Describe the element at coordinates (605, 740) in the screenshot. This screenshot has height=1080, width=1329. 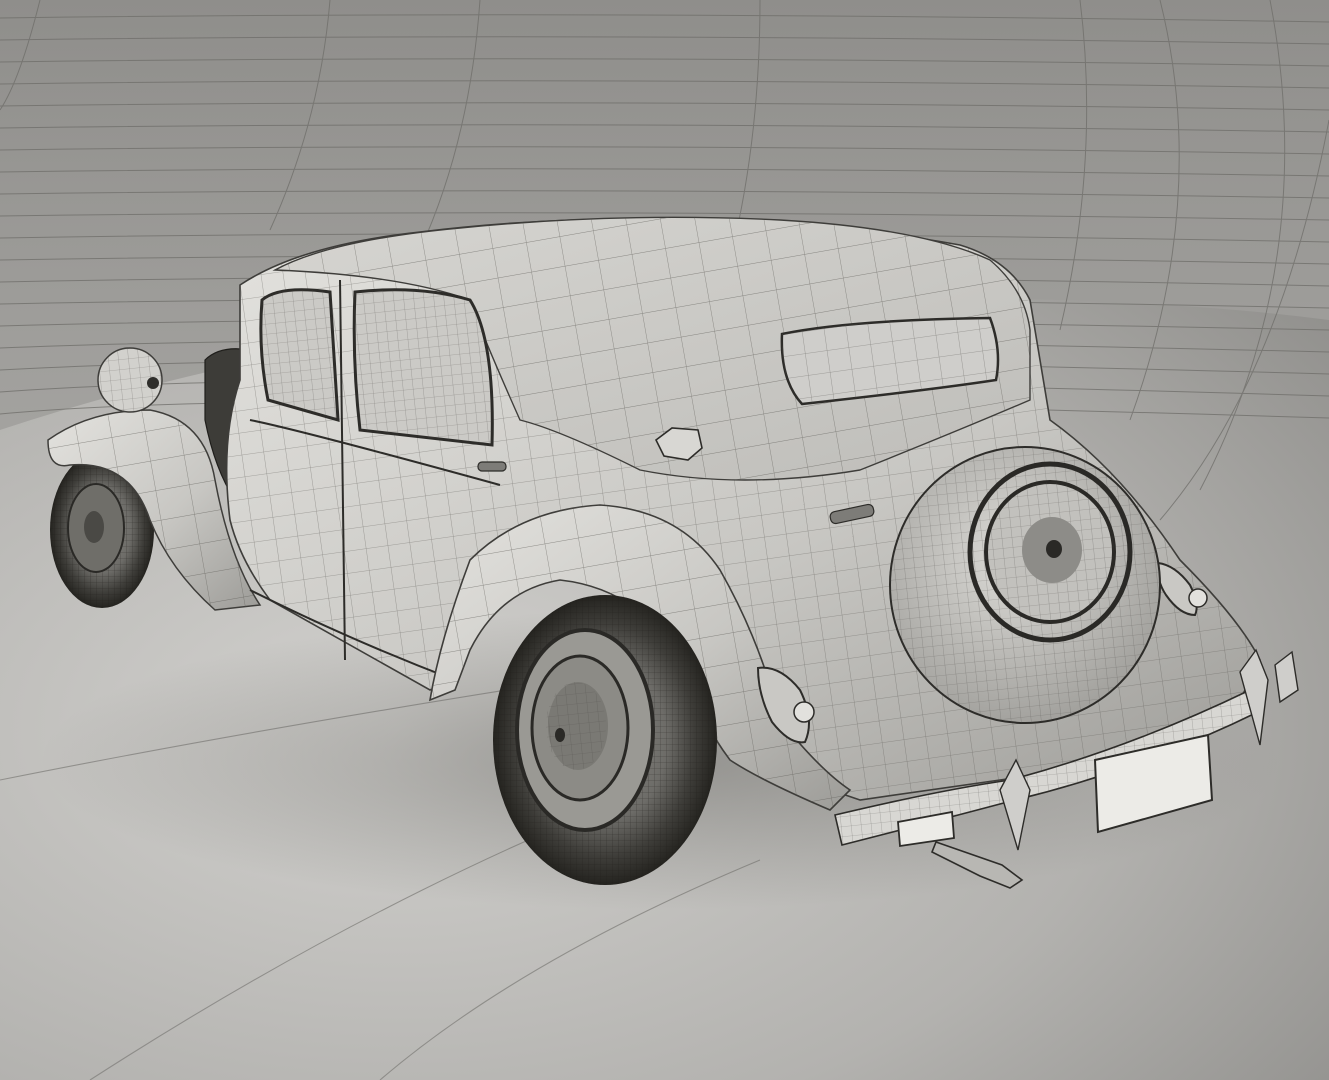
I see `rear-wheel` at that location.